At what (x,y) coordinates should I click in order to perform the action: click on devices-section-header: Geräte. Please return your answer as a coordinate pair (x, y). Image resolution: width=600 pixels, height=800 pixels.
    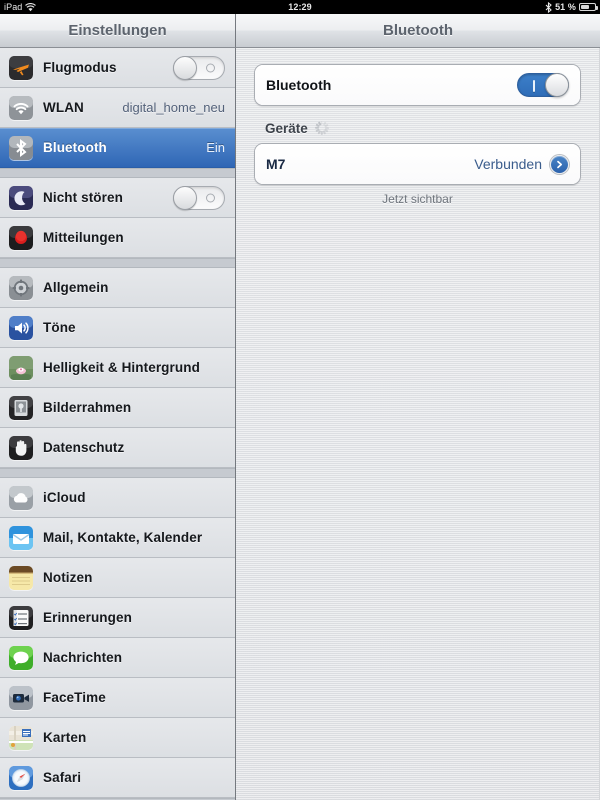
    Looking at the image, I should click on (423, 128).